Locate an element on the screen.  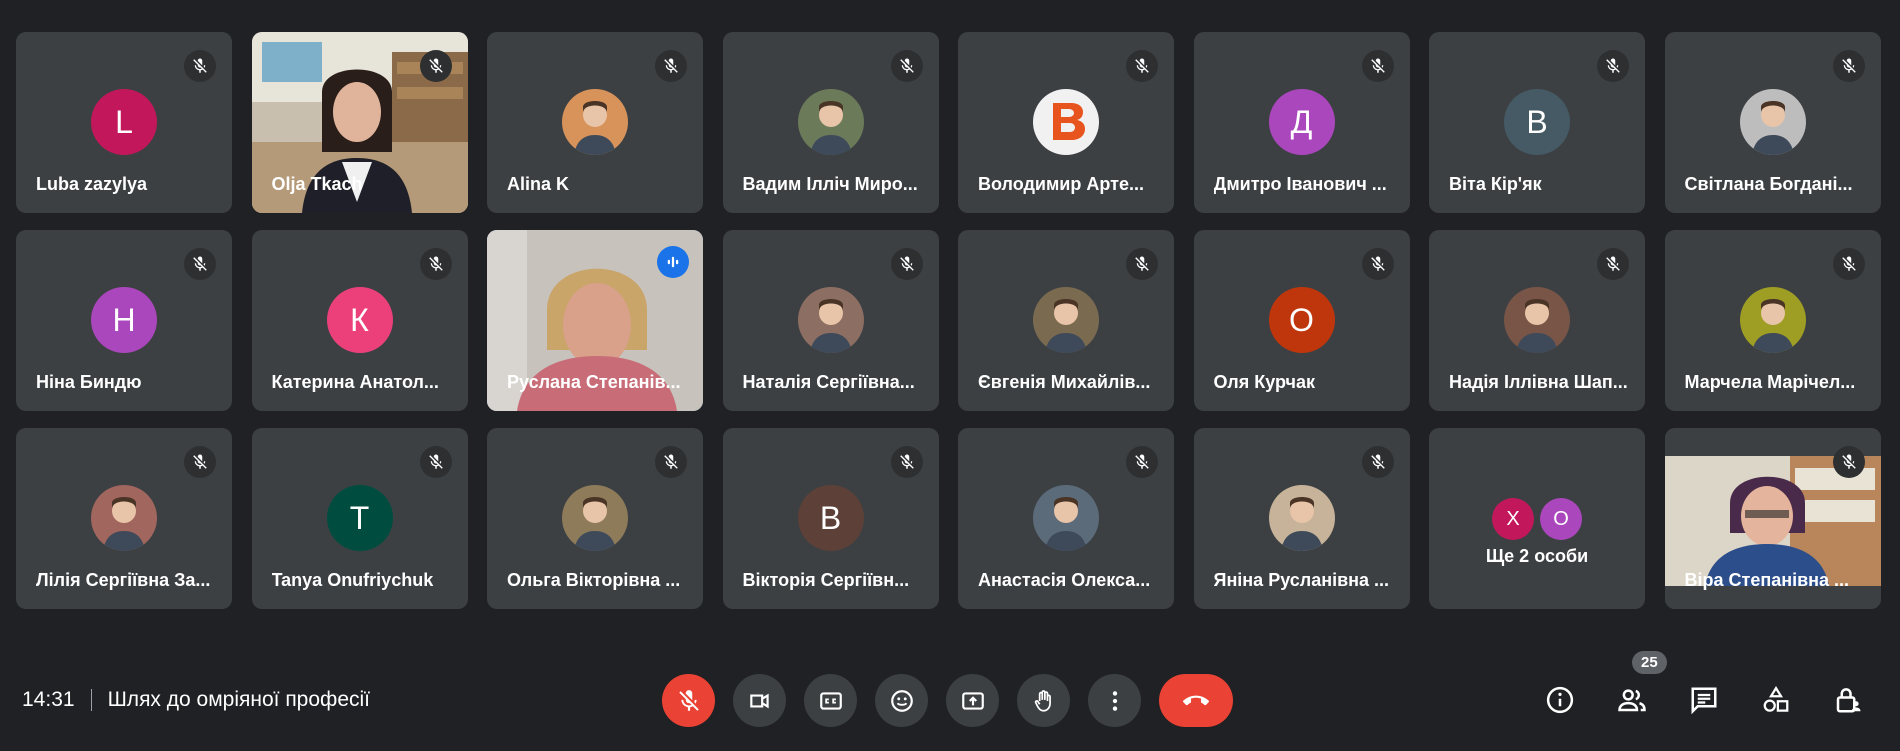
avatar: В is located at coordinates (1537, 122).